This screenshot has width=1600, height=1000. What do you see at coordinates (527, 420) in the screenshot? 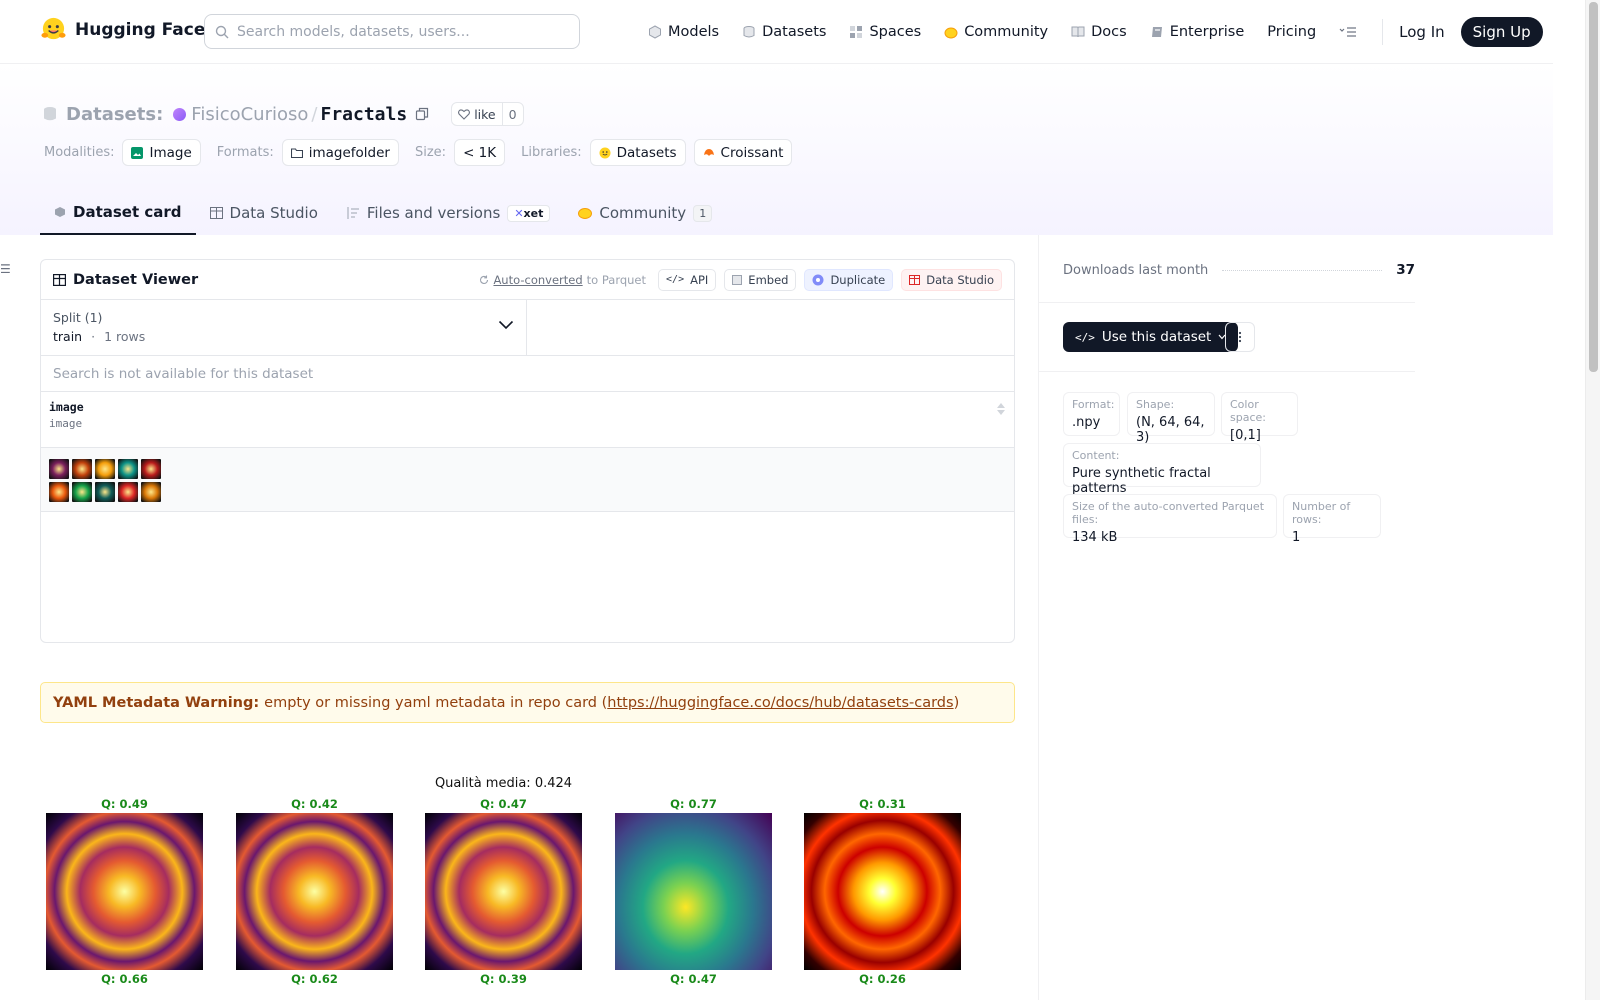
I see `column-header-image: image image` at bounding box center [527, 420].